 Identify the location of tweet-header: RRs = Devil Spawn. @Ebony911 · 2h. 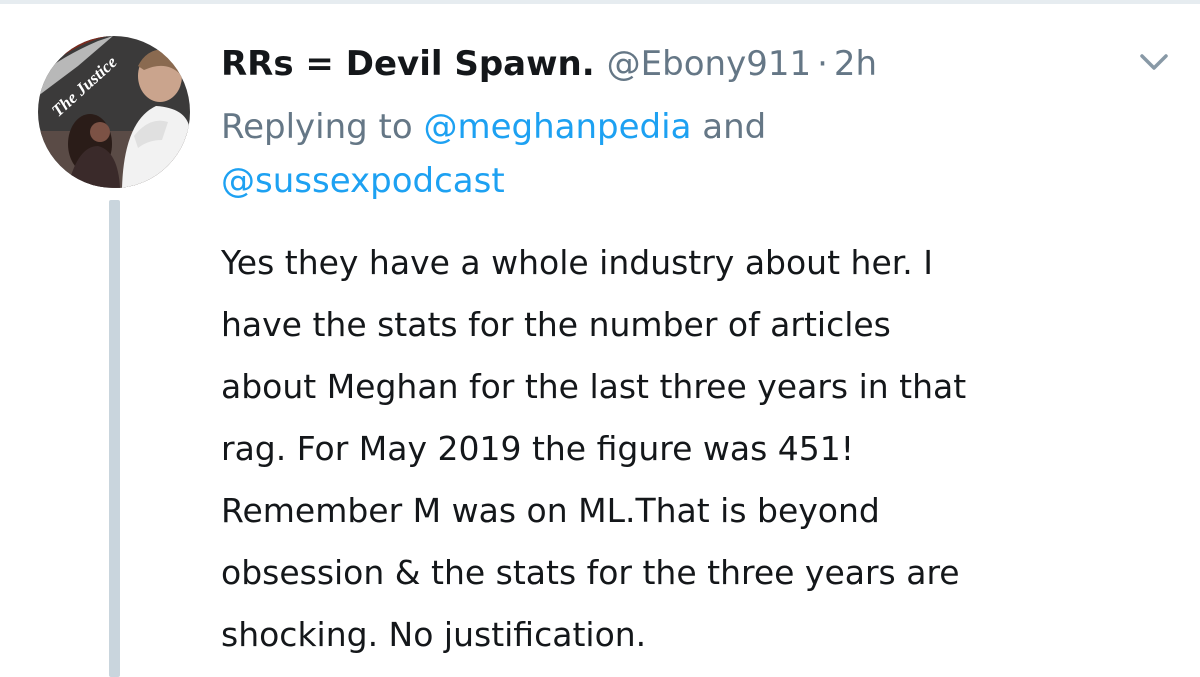
(549, 64).